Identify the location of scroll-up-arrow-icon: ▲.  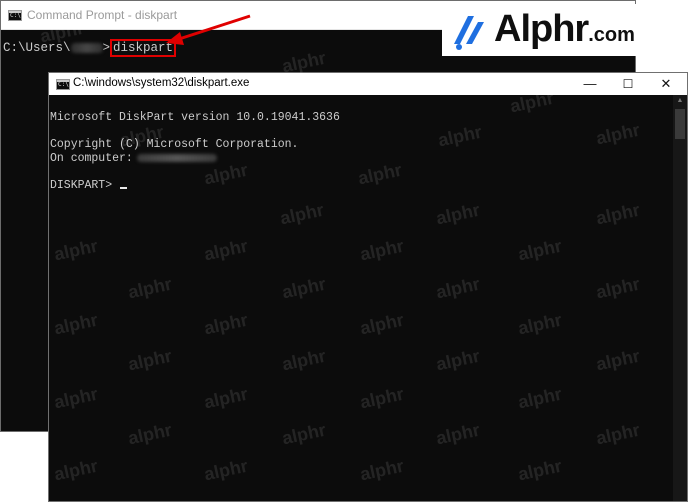
(680, 101).